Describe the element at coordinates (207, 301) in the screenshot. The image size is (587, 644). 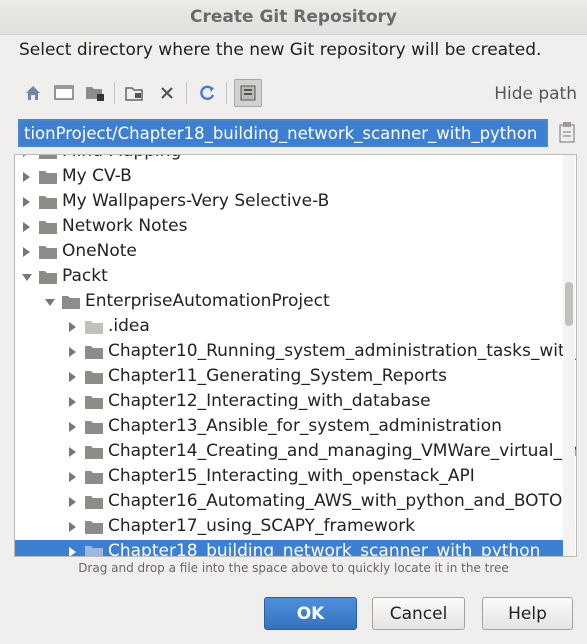
I see `tree-row-label: EnterpriseAutomationProject` at that location.